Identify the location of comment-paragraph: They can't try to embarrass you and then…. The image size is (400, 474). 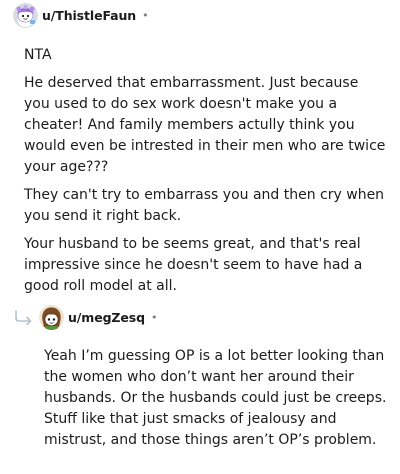
(204, 205).